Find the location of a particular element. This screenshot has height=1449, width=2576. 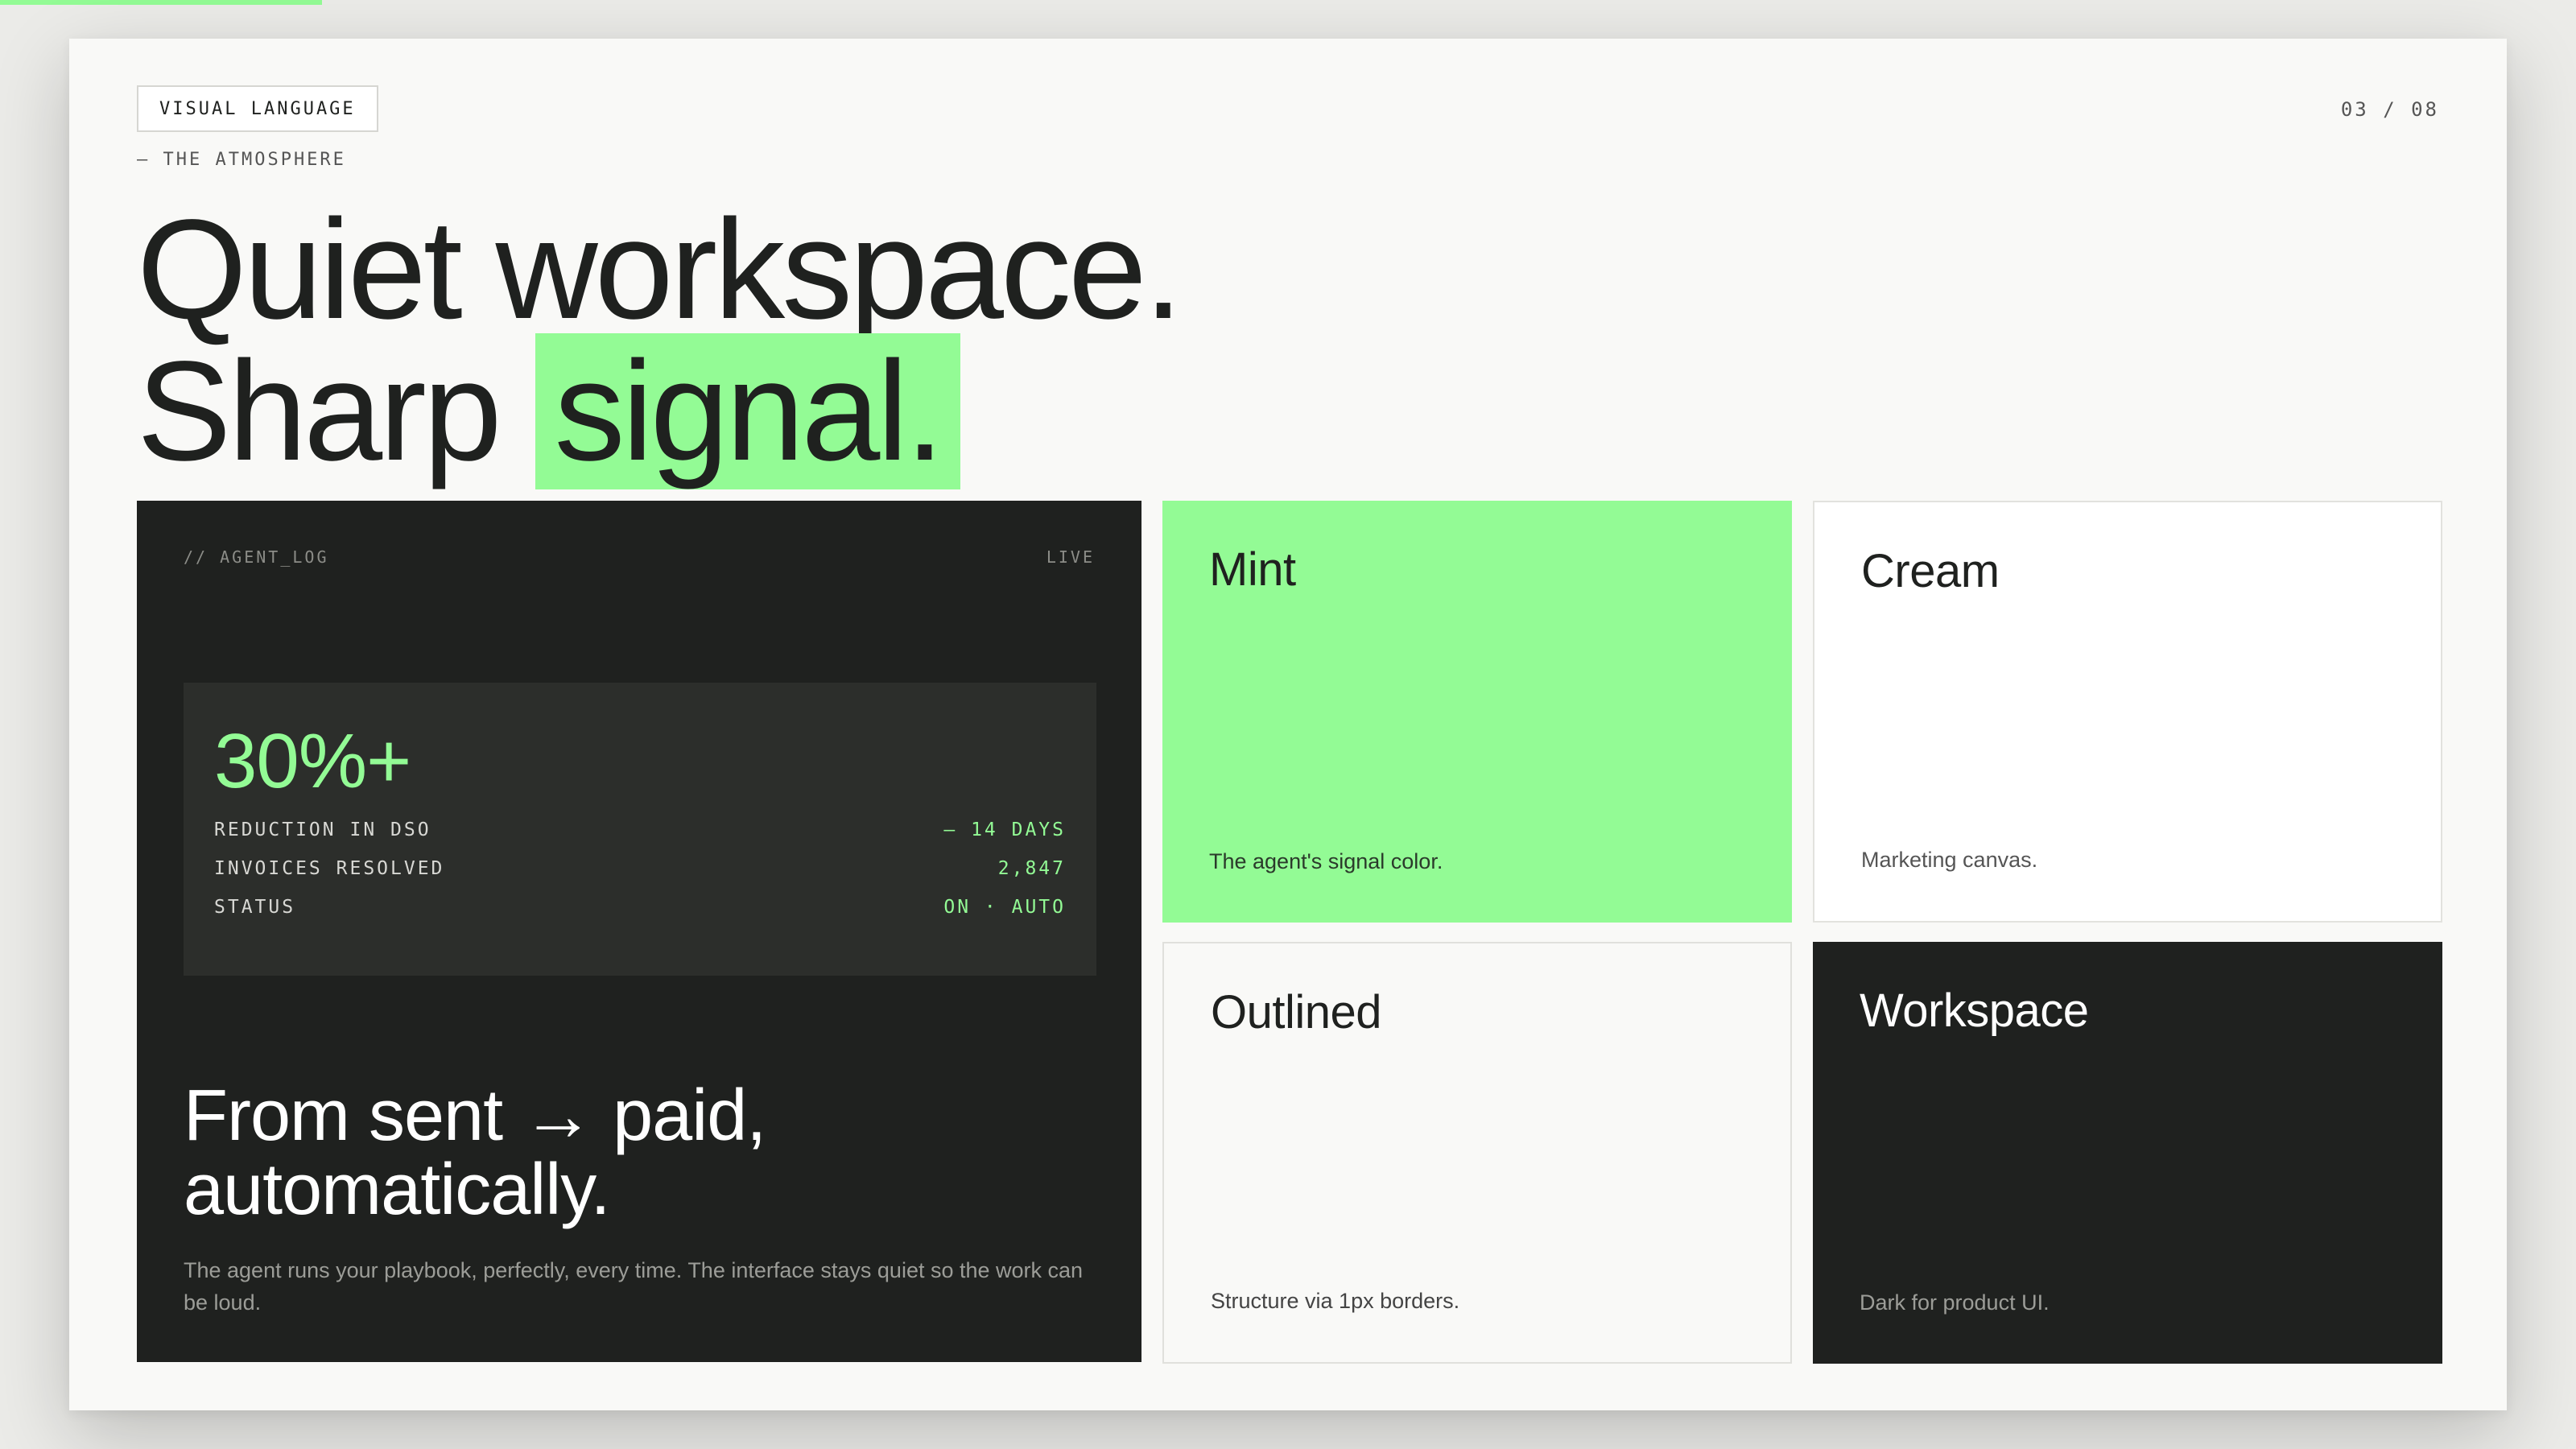

stat-row: REDUCTION IN DSO — 14 DAYS is located at coordinates (640, 829).